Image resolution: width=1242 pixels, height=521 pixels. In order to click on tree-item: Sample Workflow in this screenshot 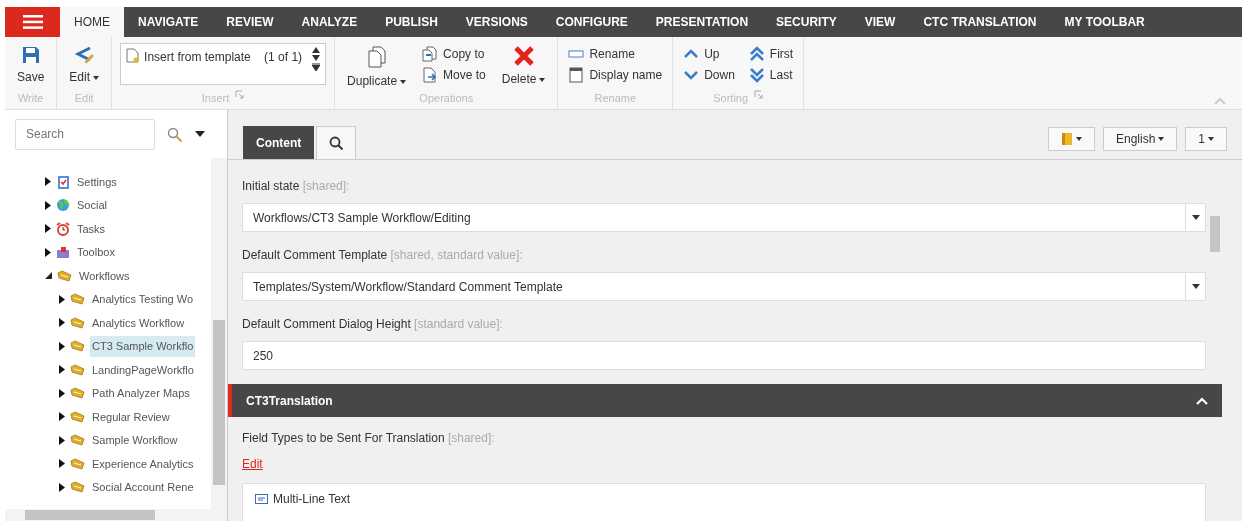, I will do `click(135, 440)`.